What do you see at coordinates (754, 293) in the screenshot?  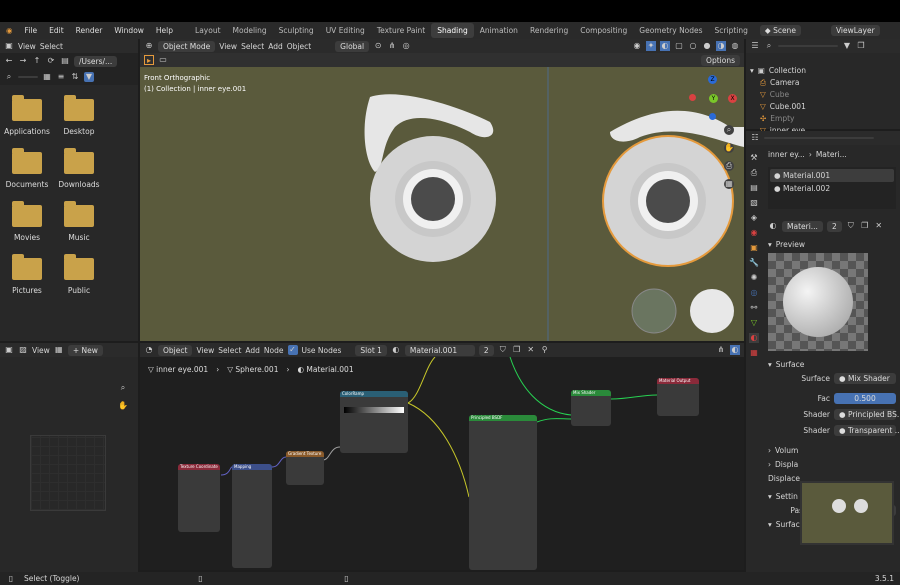 I see `physics-tab-icon: ◎` at bounding box center [754, 293].